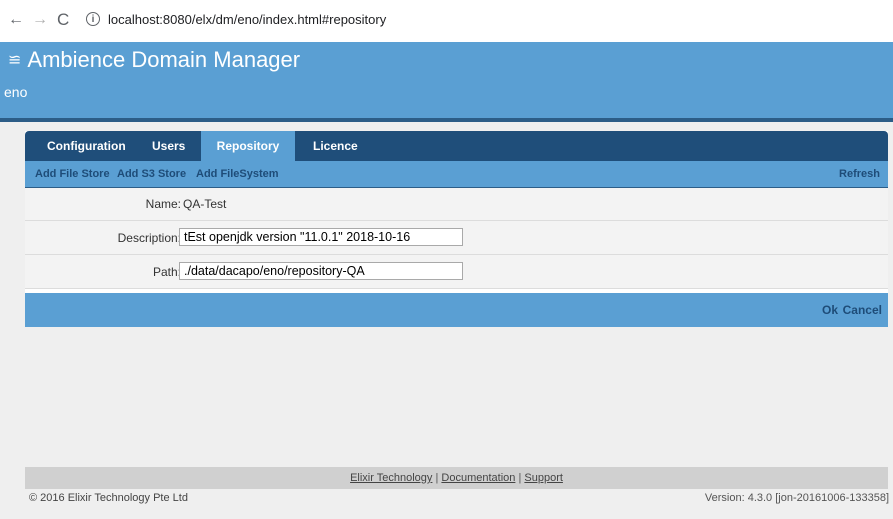  Describe the element at coordinates (108, 498) in the screenshot. I see `copyright-text: © 2016 Elixir Technology Pte Ltd` at that location.